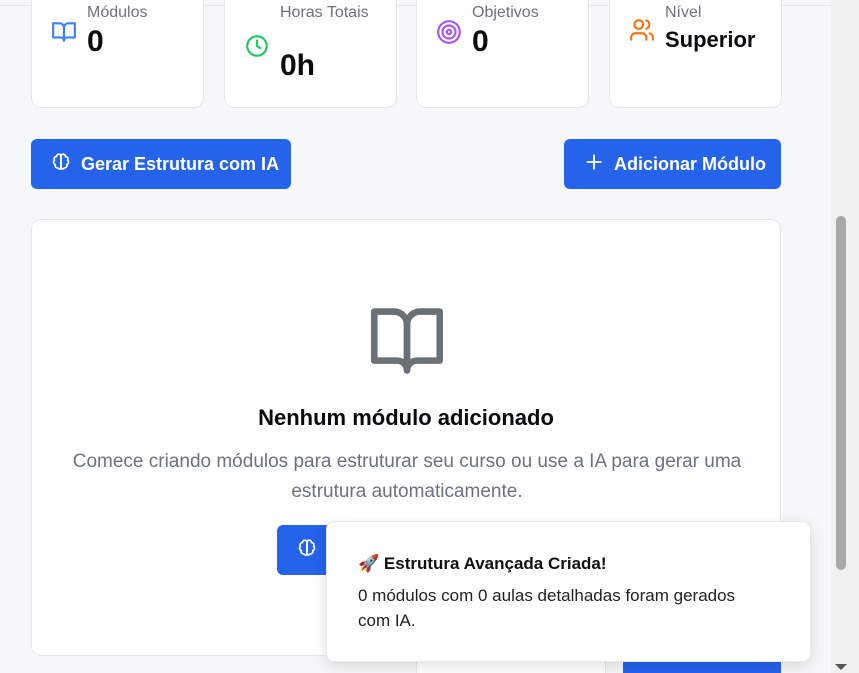 The width and height of the screenshot is (859, 673). I want to click on stat-label: Horas Totais, so click(324, 12).